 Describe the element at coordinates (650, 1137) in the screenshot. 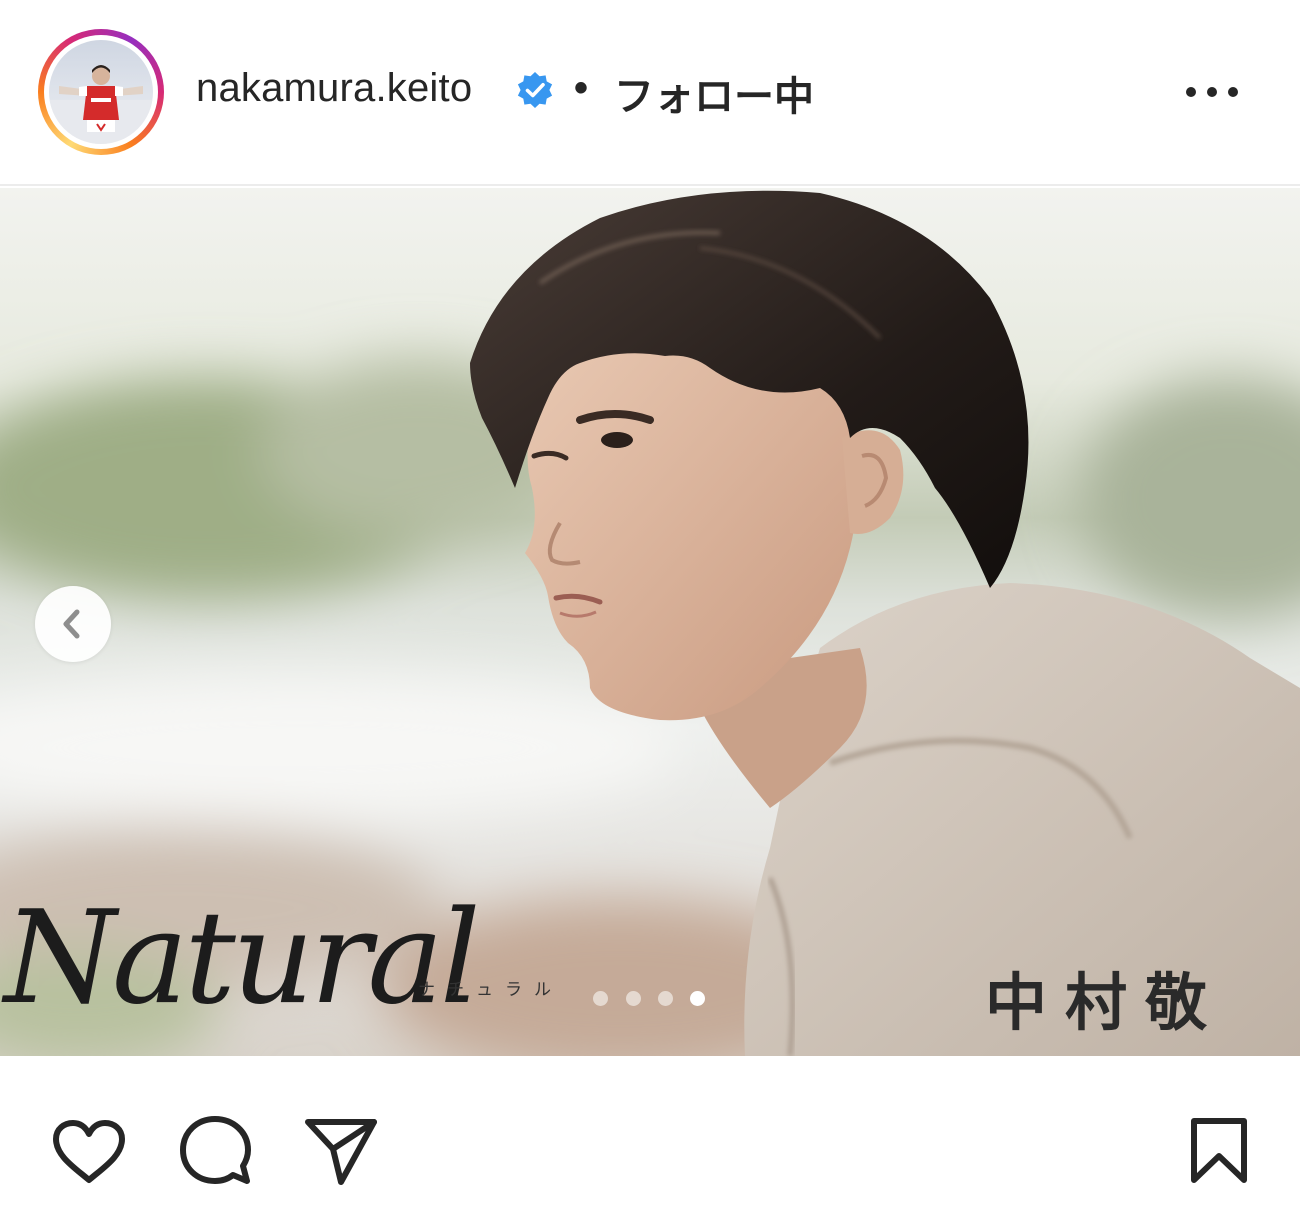

I see `action-bar` at that location.